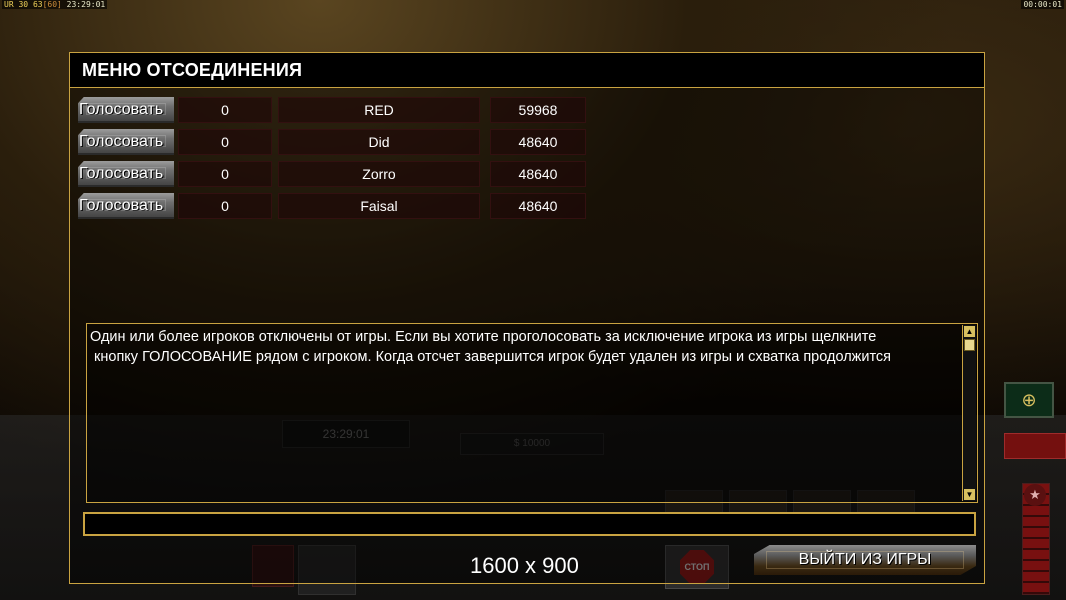 This screenshot has width=1066, height=600. Describe the element at coordinates (969, 494) in the screenshot. I see `scroll-down-icon: ▼` at that location.